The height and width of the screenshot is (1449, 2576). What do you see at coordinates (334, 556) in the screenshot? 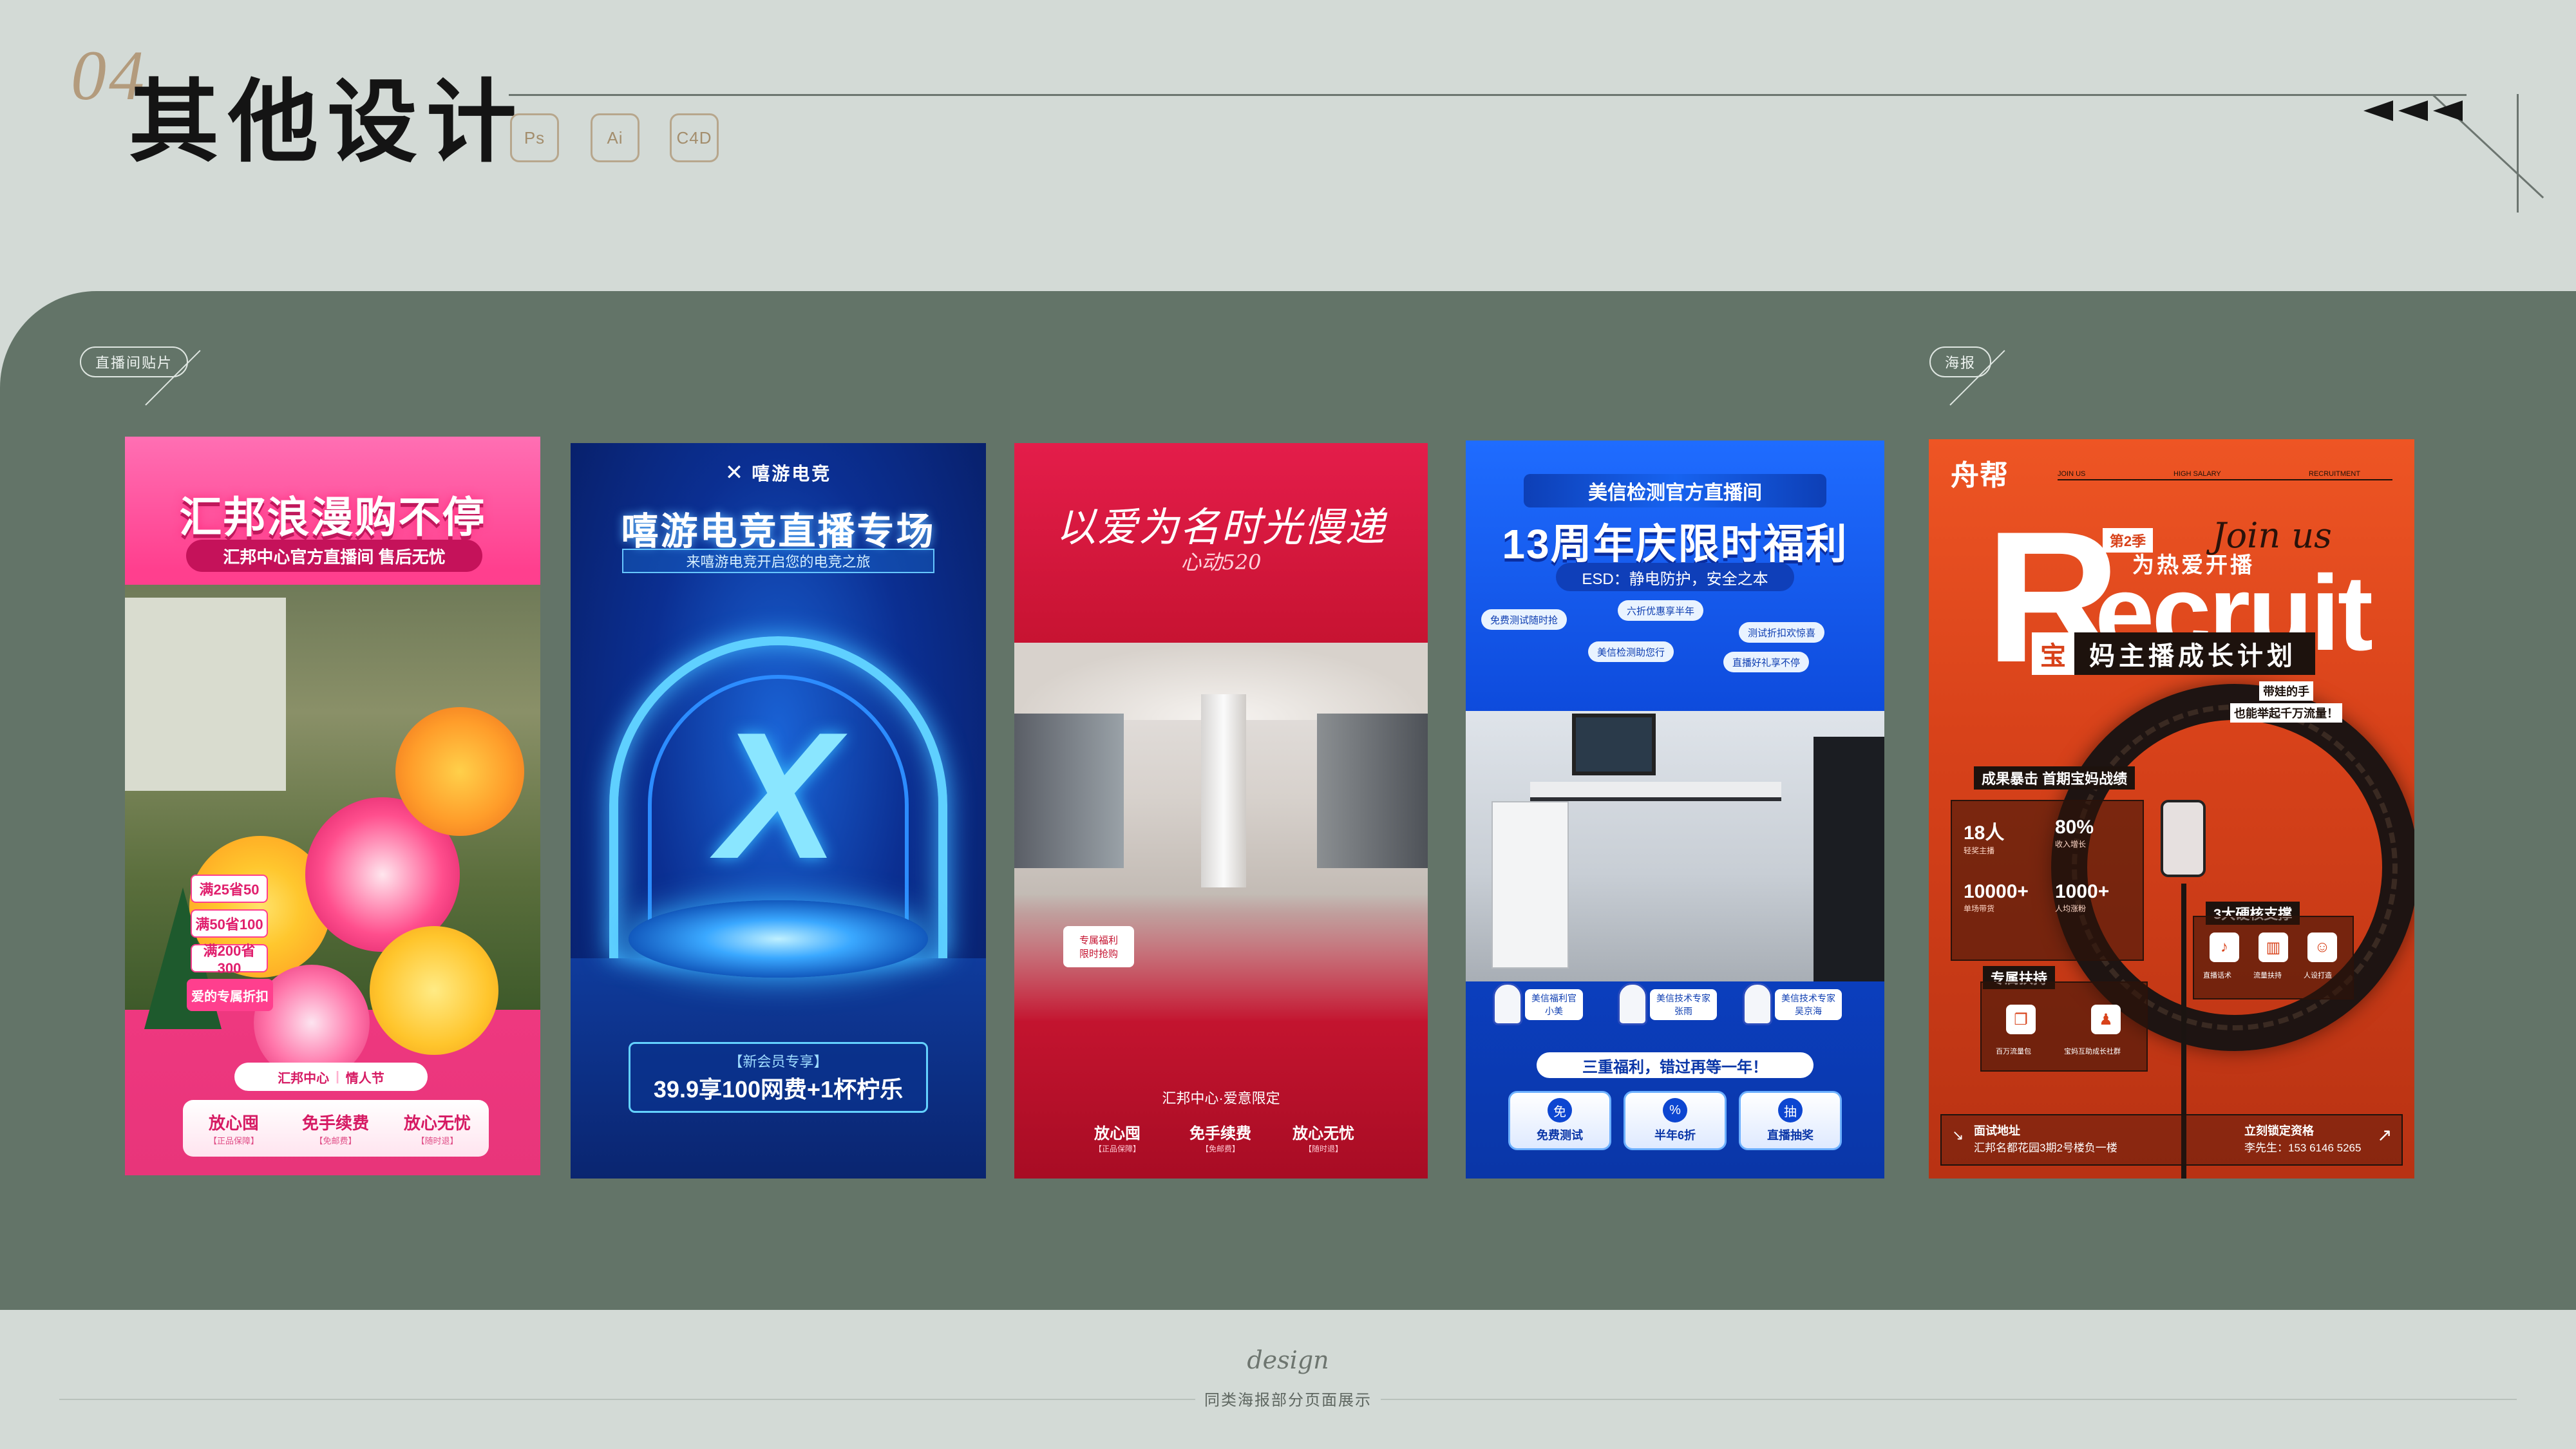
I see `poster-1-subtitle: 汇邦中心官方直播间 售后无忧` at bounding box center [334, 556].